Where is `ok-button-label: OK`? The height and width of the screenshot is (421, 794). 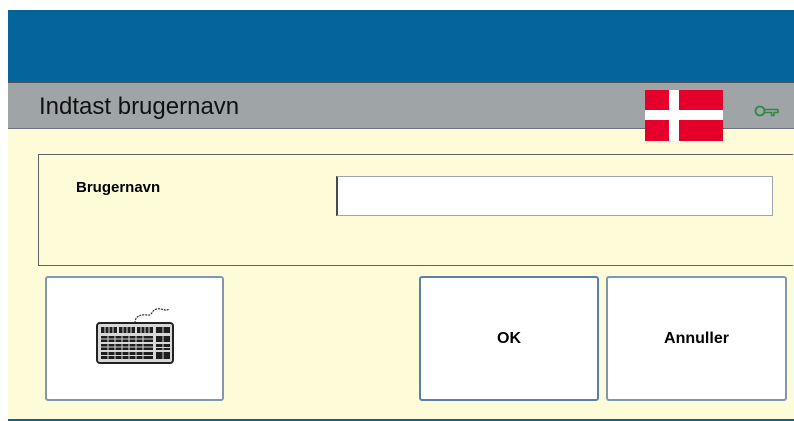
ok-button-label: OK is located at coordinates (509, 338).